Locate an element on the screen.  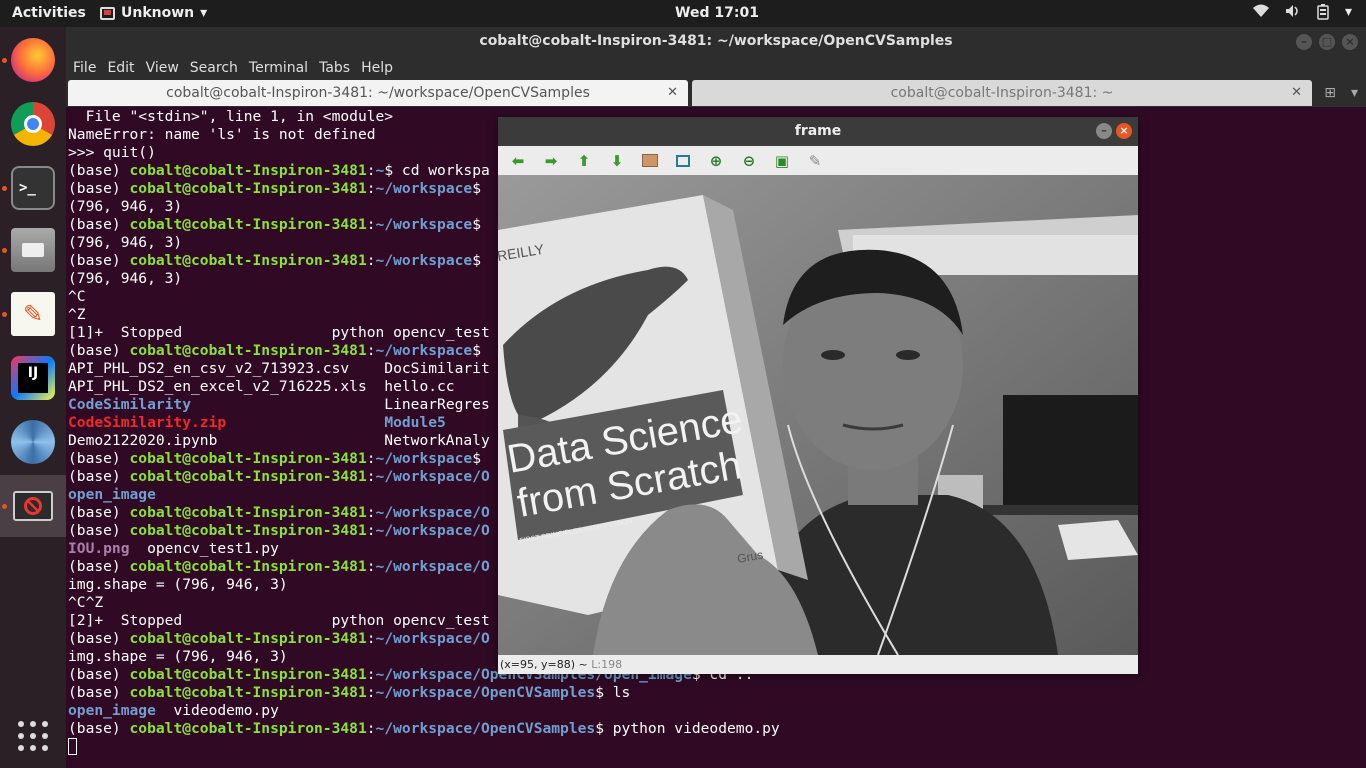
pan-down-icon: ⬇ is located at coordinates (617, 161).